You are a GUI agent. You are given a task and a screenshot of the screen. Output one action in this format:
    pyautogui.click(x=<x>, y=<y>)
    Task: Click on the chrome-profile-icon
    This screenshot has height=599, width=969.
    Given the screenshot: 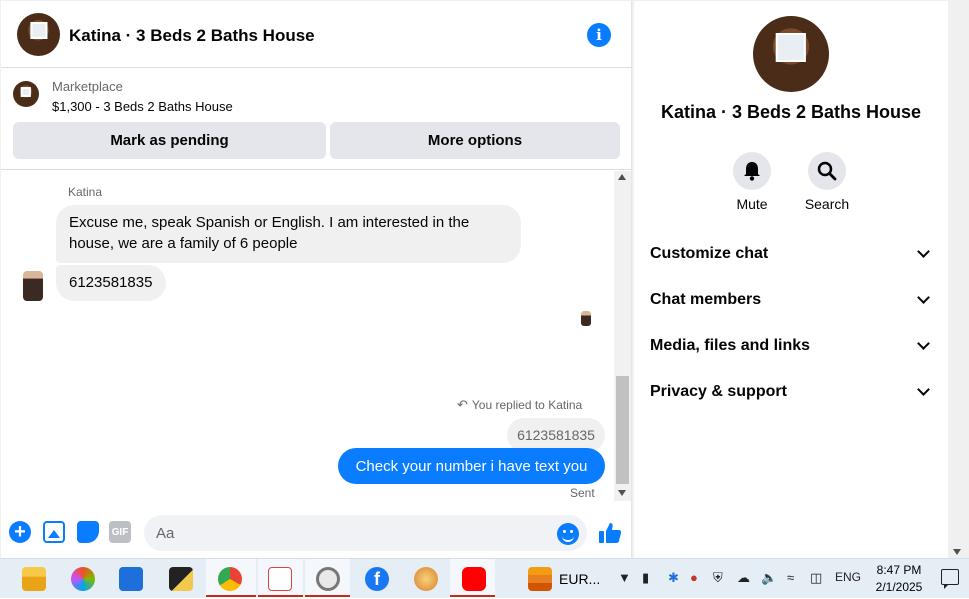 What is the action you would take?
    pyautogui.click(x=328, y=579)
    